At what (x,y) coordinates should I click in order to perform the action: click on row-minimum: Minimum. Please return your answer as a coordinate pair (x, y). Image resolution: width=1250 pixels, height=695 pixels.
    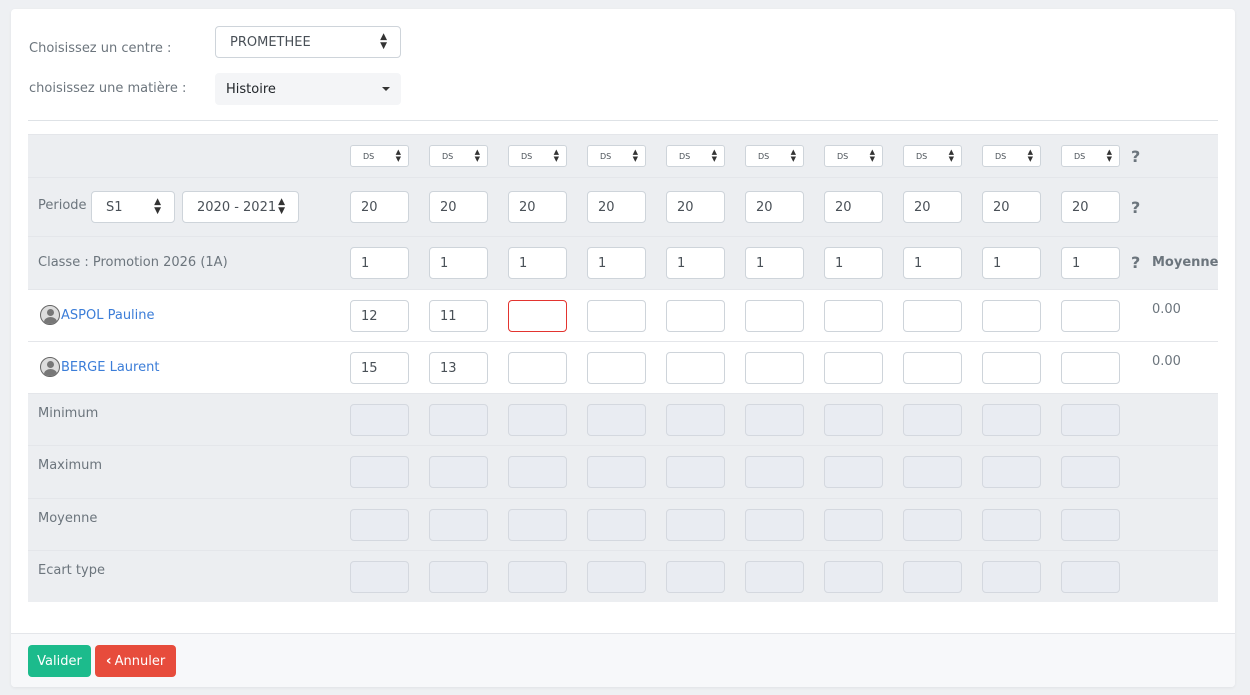
    Looking at the image, I should click on (623, 419).